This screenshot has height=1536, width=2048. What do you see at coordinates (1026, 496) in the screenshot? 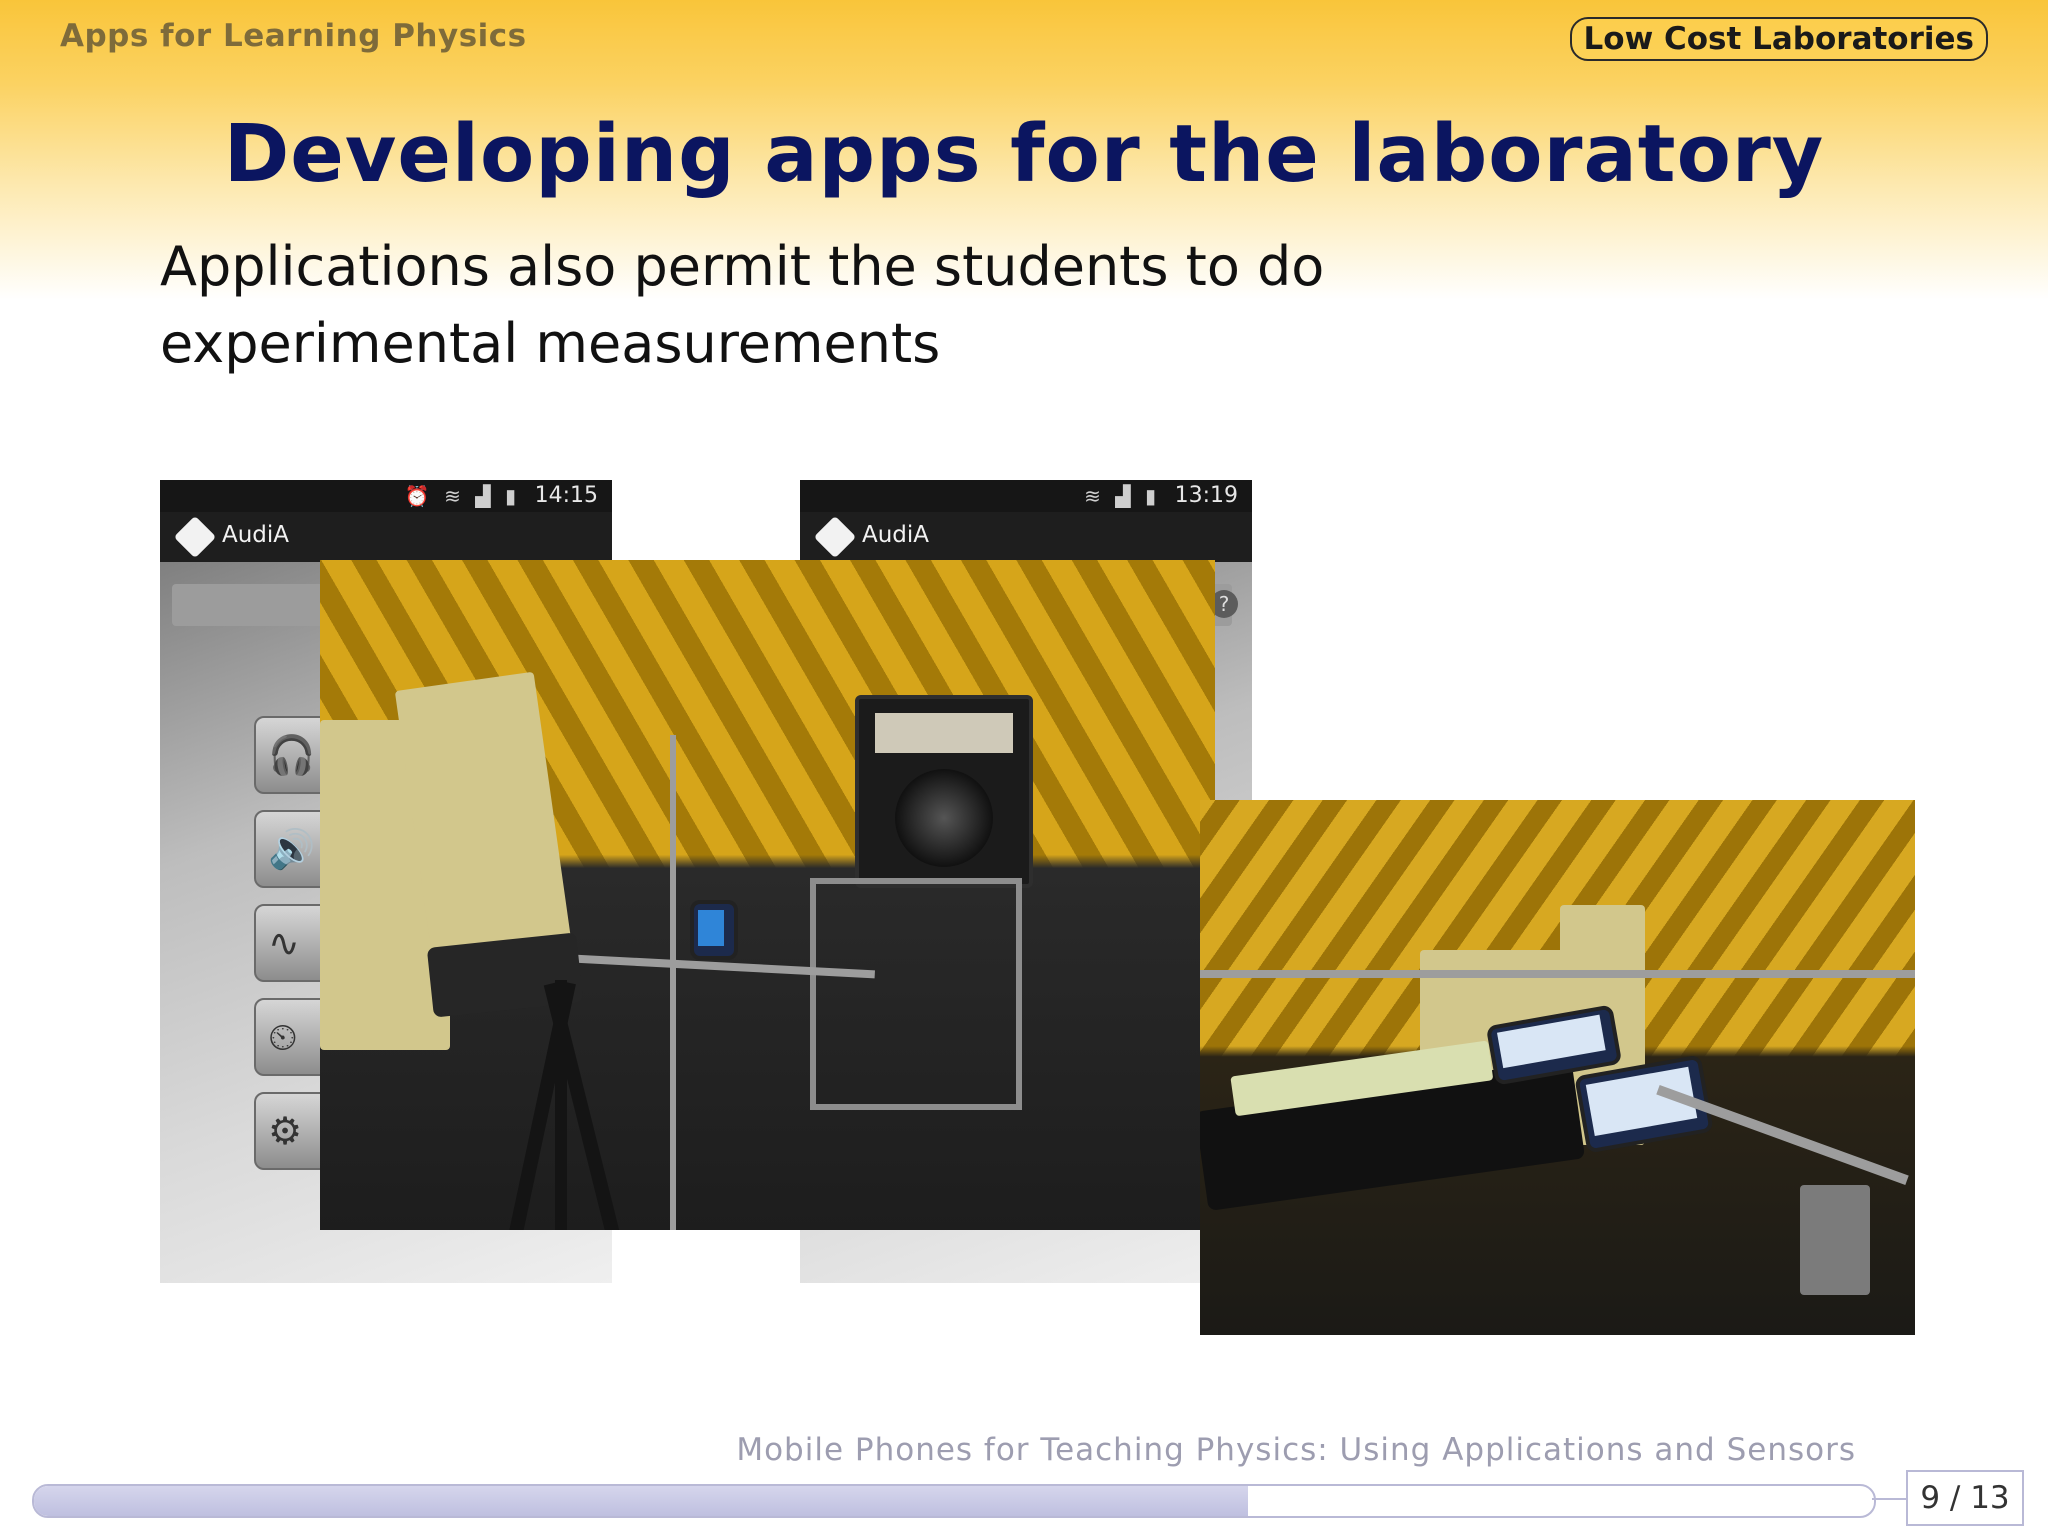
I see `status-bar: ≋ ▟ ▮ 13:19` at bounding box center [1026, 496].